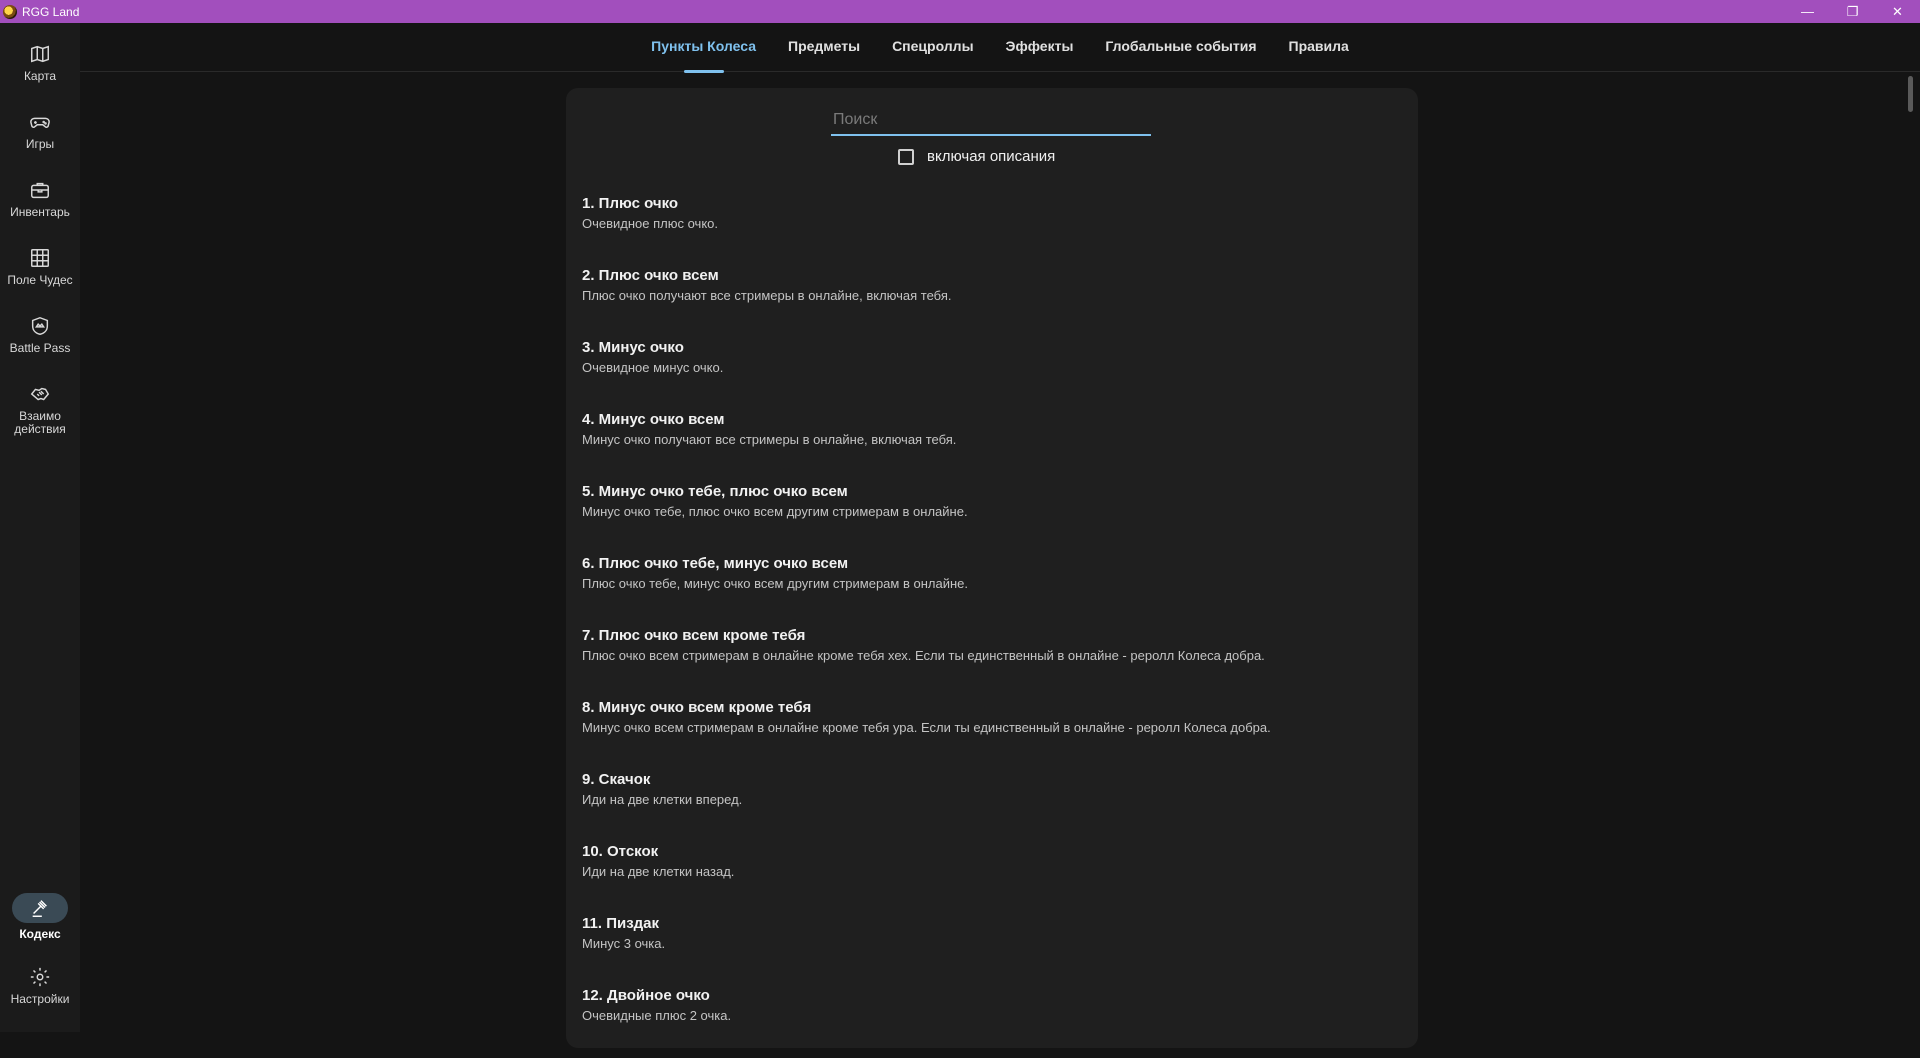  Describe the element at coordinates (646, 995) in the screenshot. I see `item-title: 12. Двойное очко` at that location.